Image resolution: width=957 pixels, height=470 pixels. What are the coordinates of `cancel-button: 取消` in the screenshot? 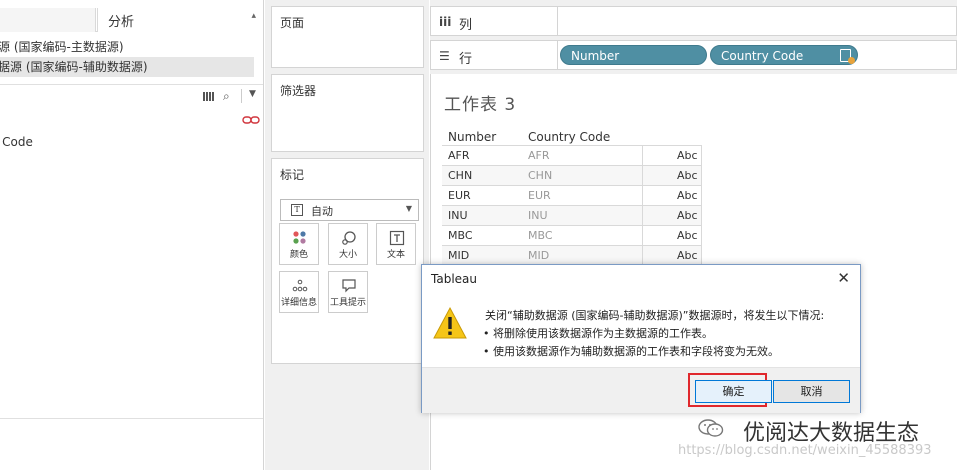 It's located at (811, 391).